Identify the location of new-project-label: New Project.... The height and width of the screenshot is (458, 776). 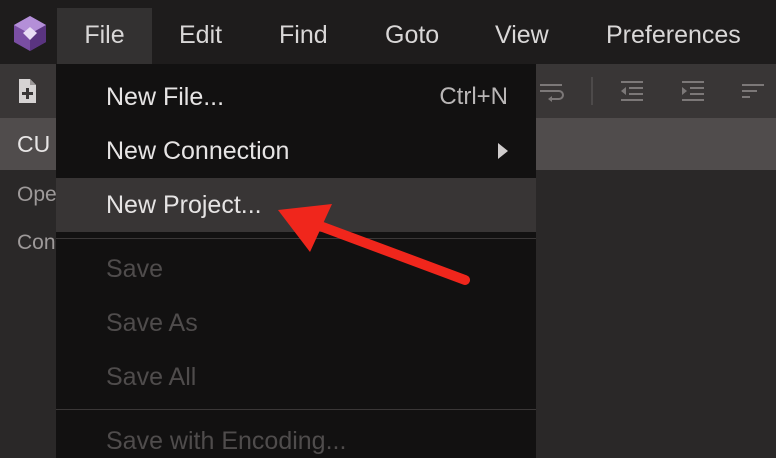
(184, 205).